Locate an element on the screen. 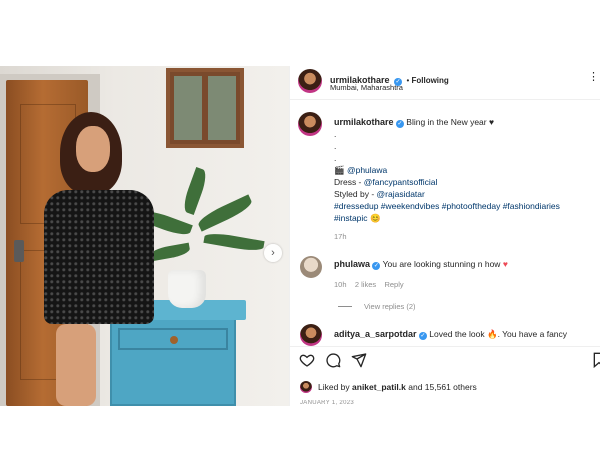  caption-dress-credit: Dress - @fancypantsofficial is located at coordinates (385, 182).